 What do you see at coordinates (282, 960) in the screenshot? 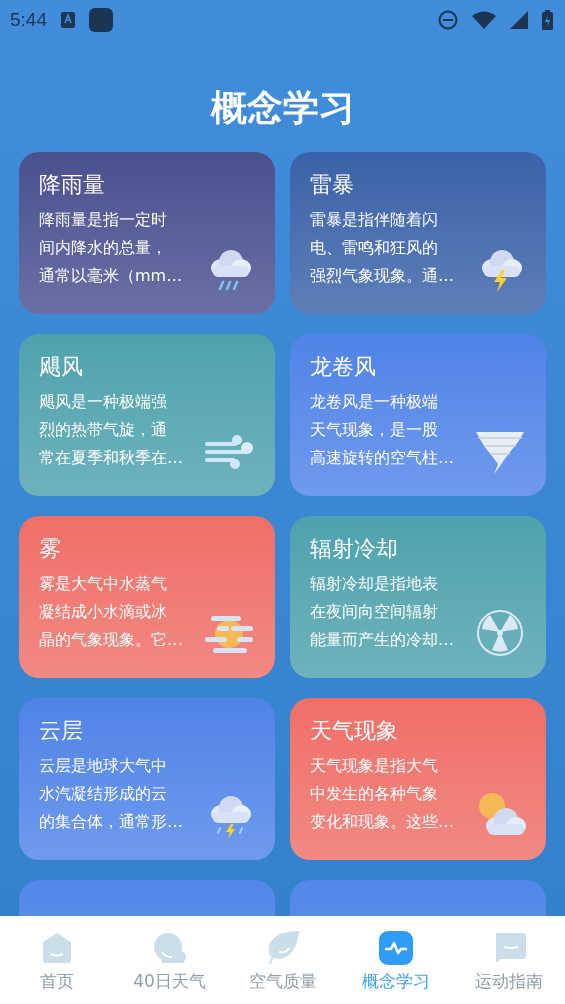
I see `nav-tab: 空气质量` at bounding box center [282, 960].